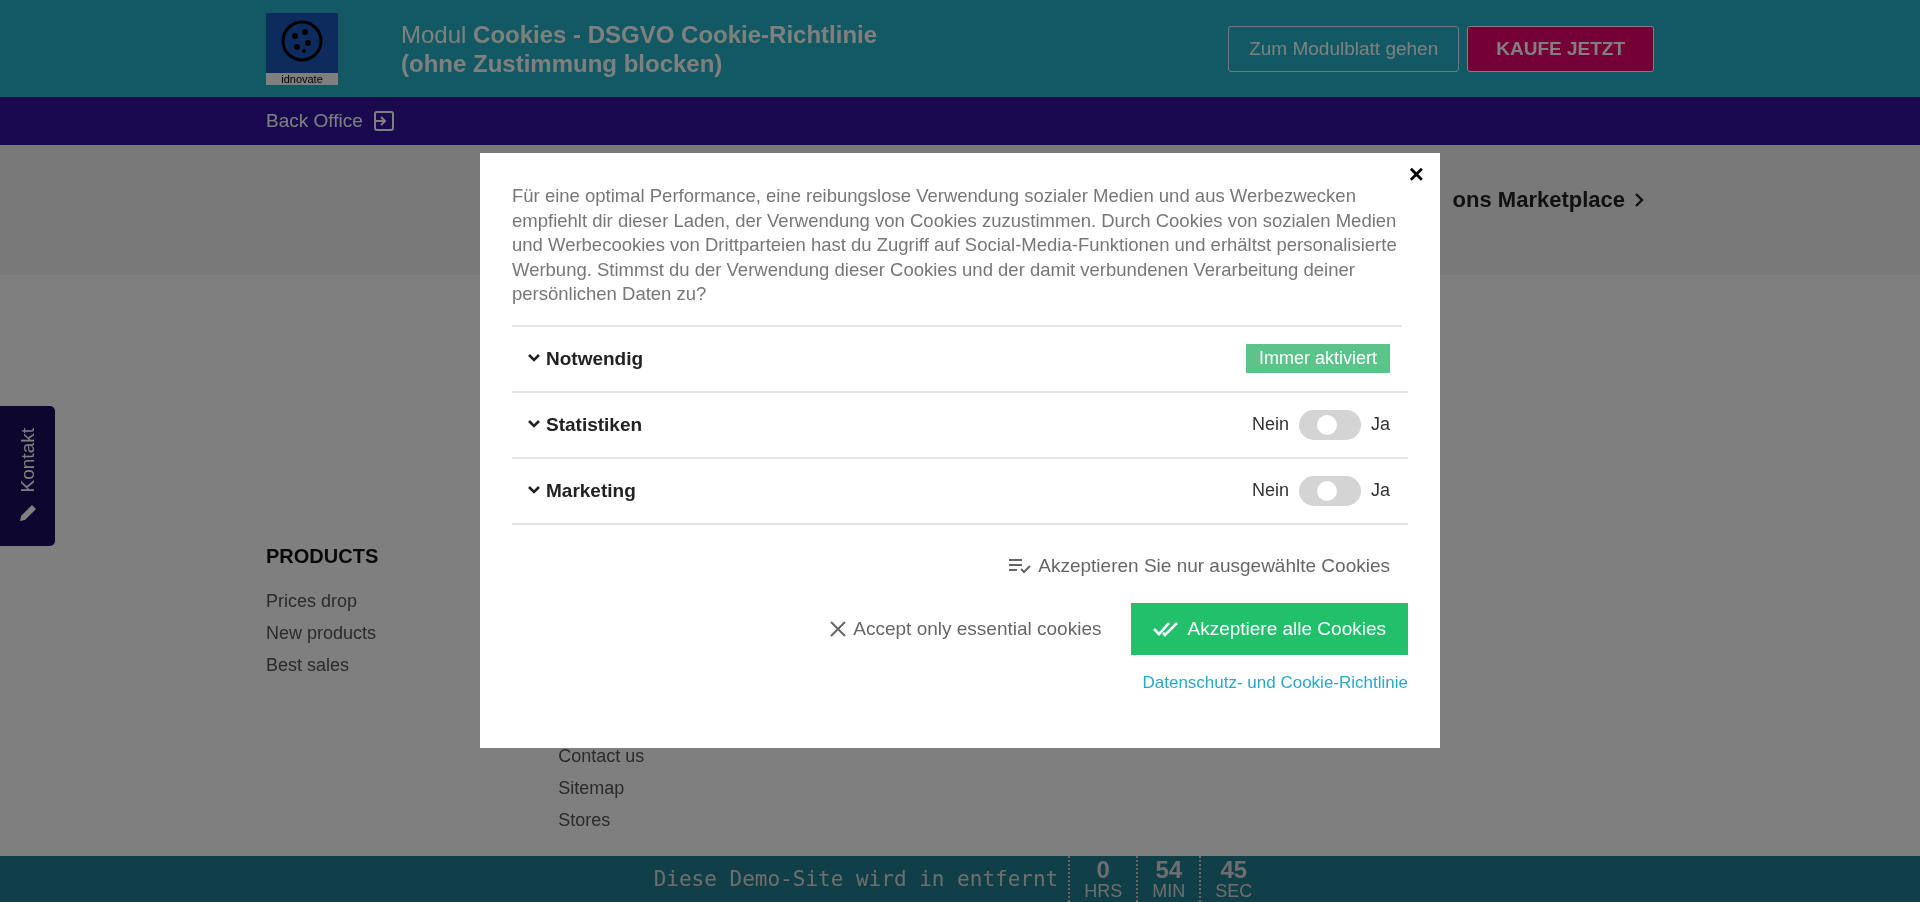  Describe the element at coordinates (330, 121) in the screenshot. I see `back-office-link: Back Office` at that location.